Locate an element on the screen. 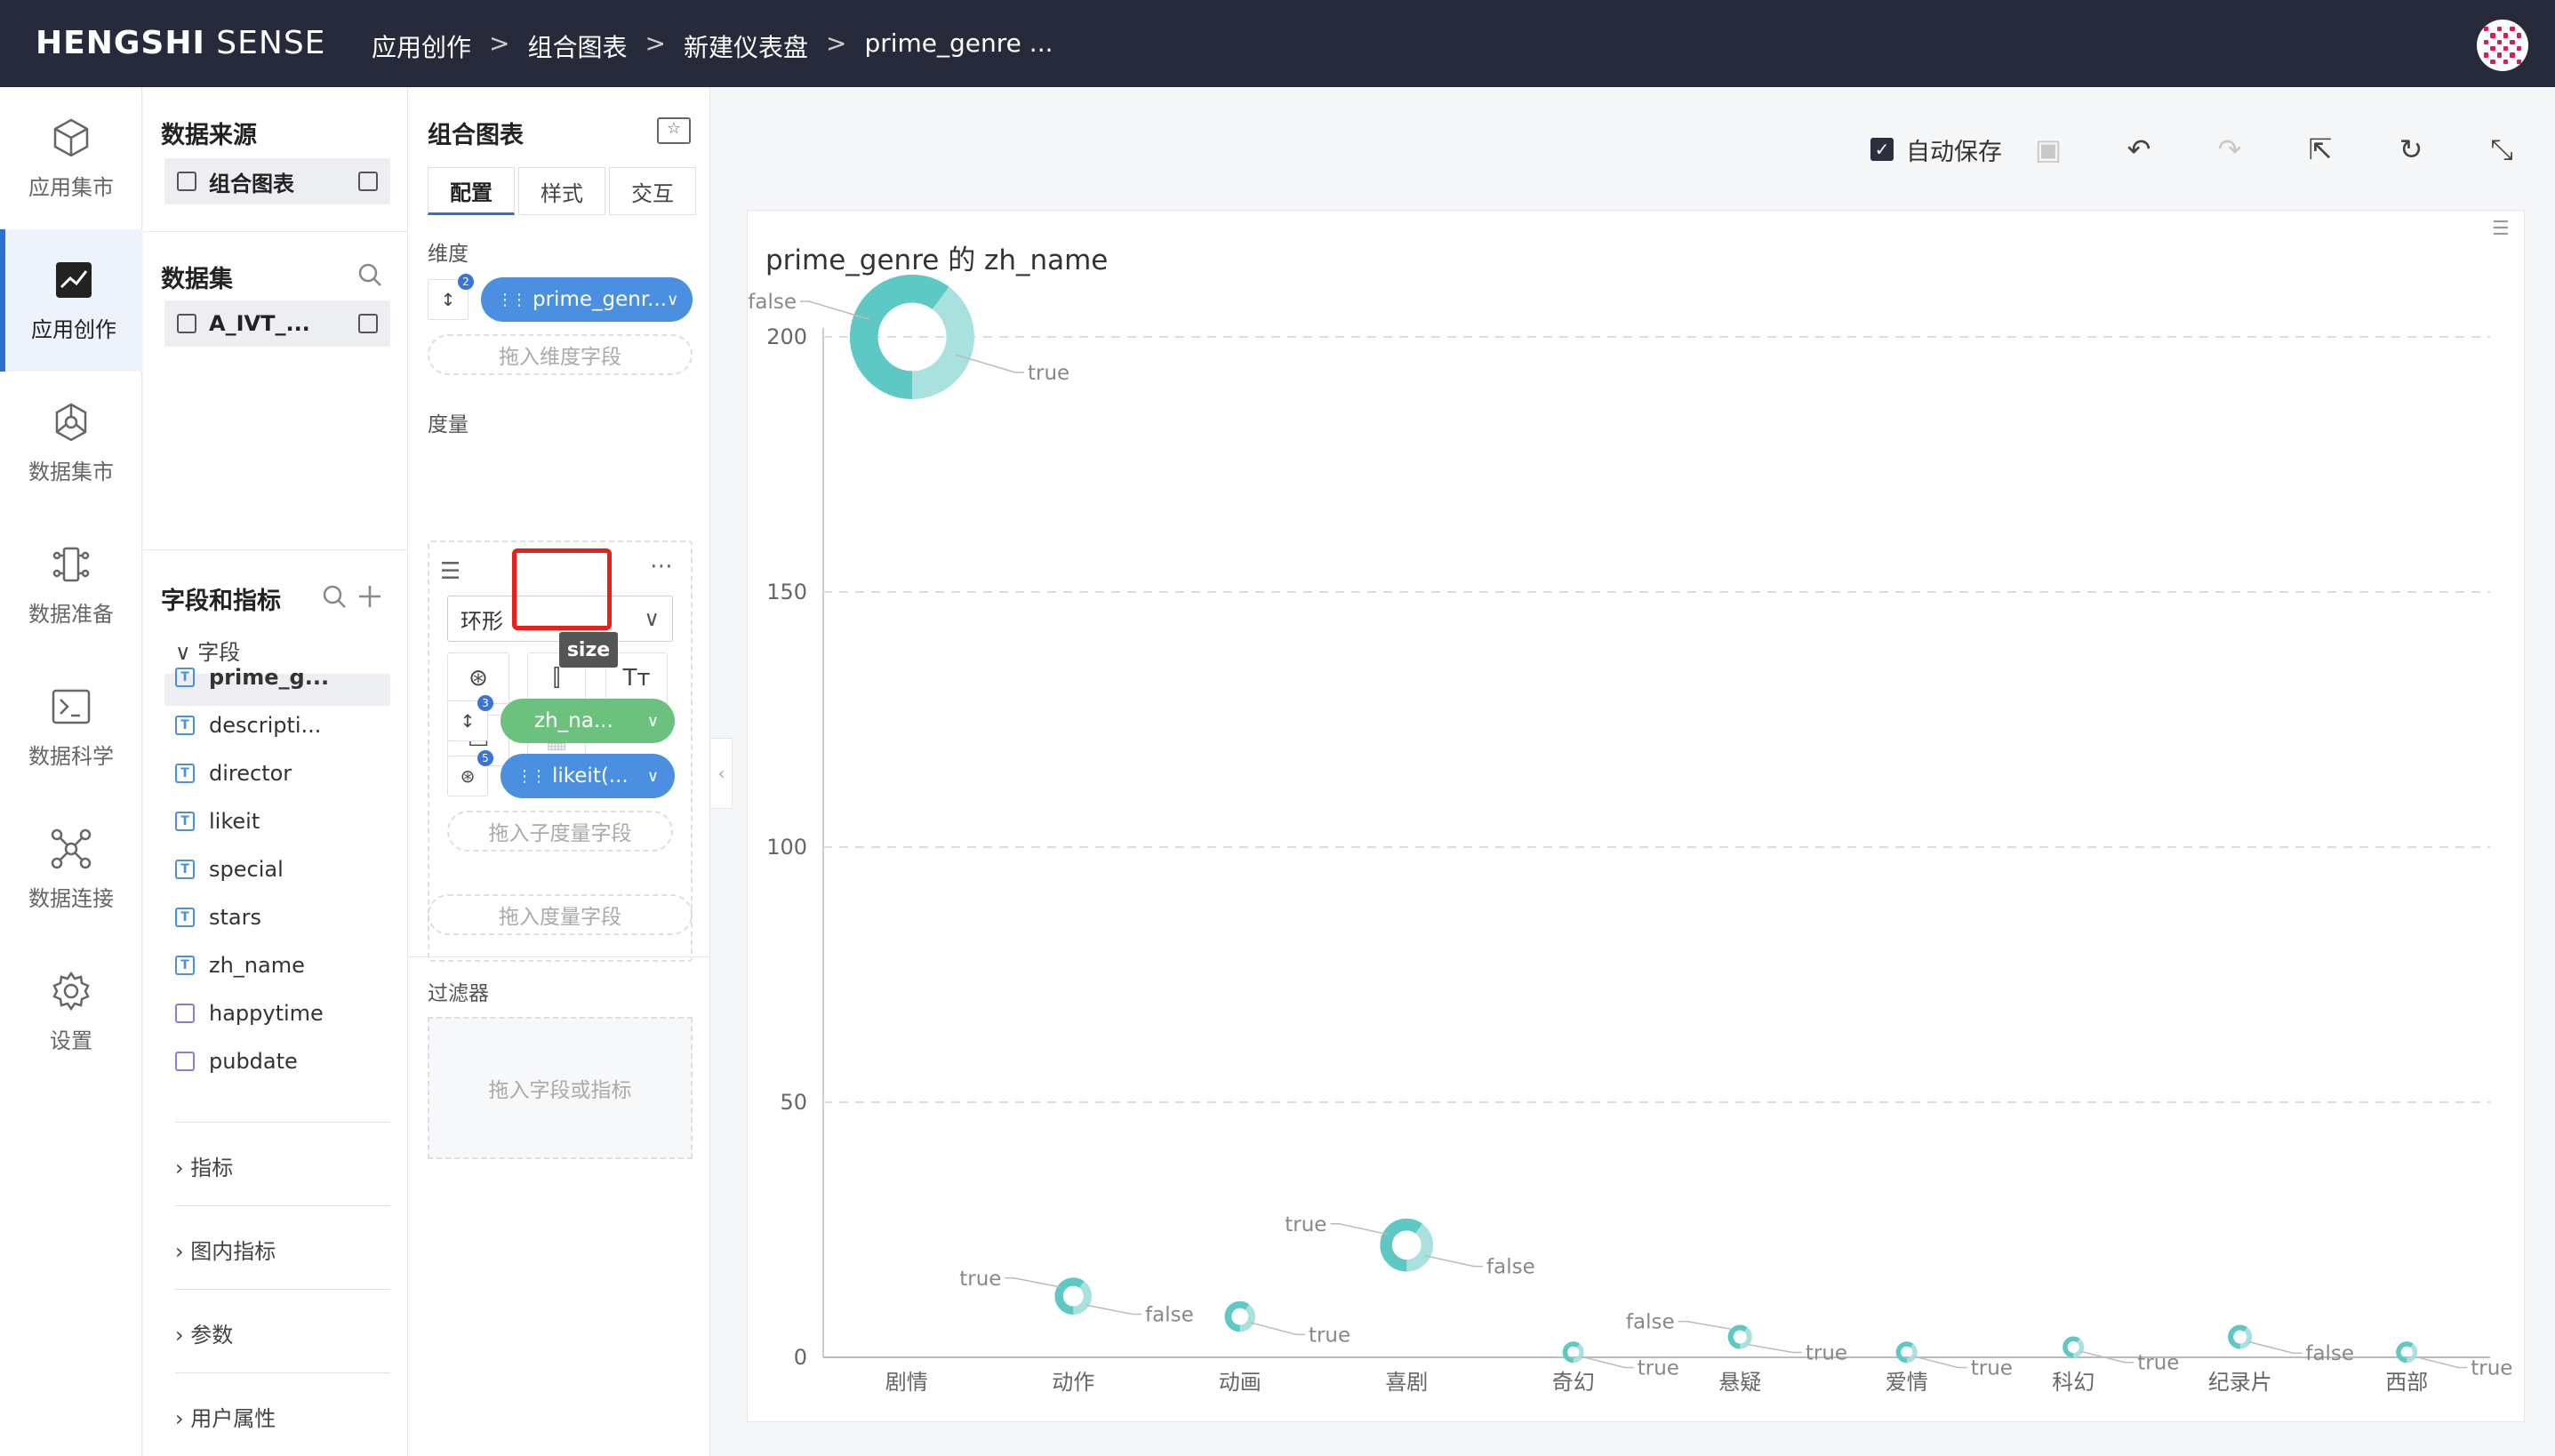 The height and width of the screenshot is (1456, 2555). tab-config: 配置 is located at coordinates (471, 191).